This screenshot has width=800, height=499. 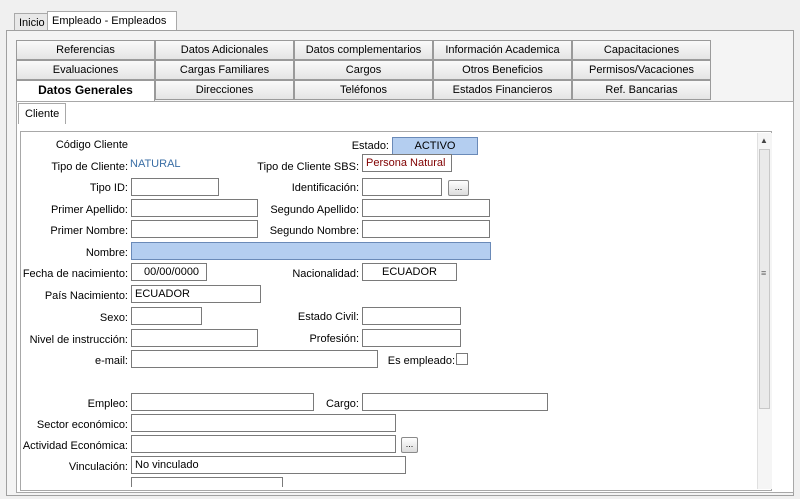 I want to click on tab-otros-beneficios: Otros Beneficios, so click(x=502, y=70).